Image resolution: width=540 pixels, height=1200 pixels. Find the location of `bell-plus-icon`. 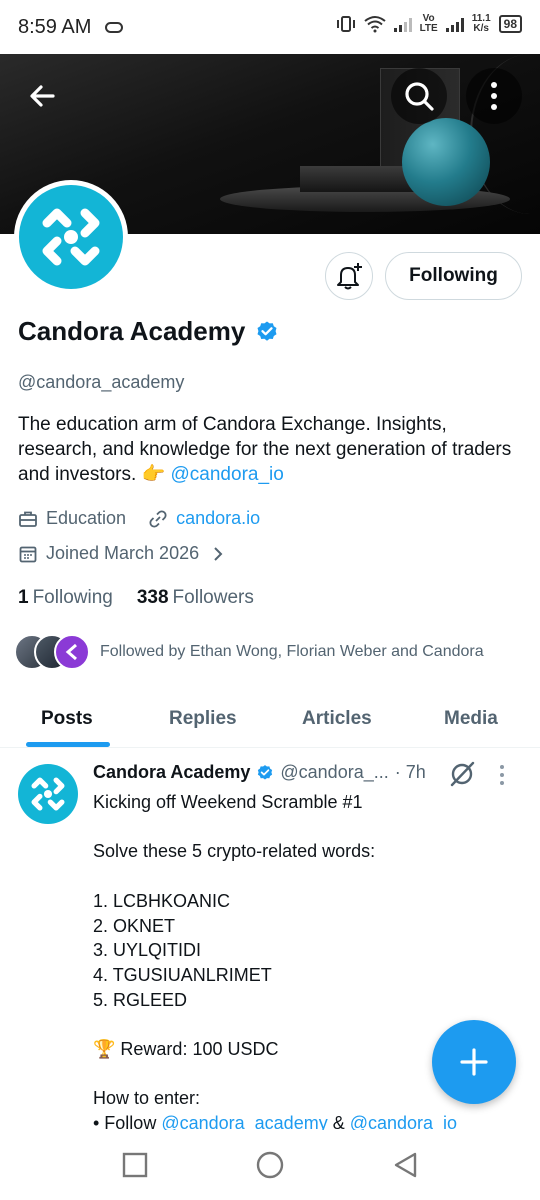

bell-plus-icon is located at coordinates (349, 276).